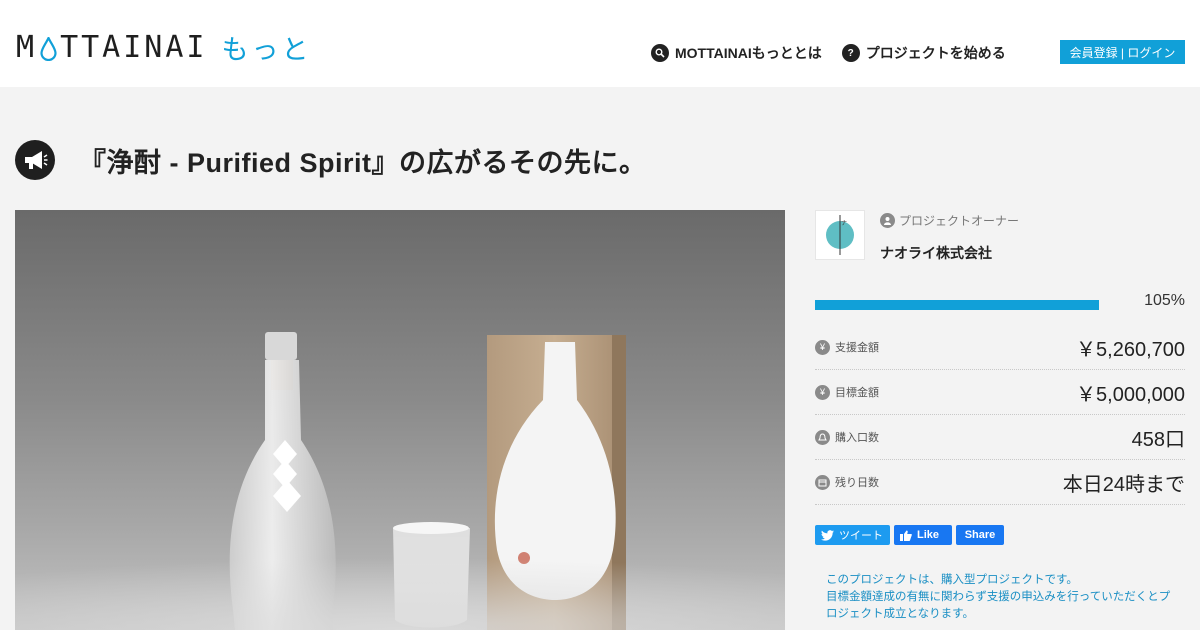  I want to click on page-title: 『浄酎 - Purified Spirit』の広がるその先に。, so click(363, 162).